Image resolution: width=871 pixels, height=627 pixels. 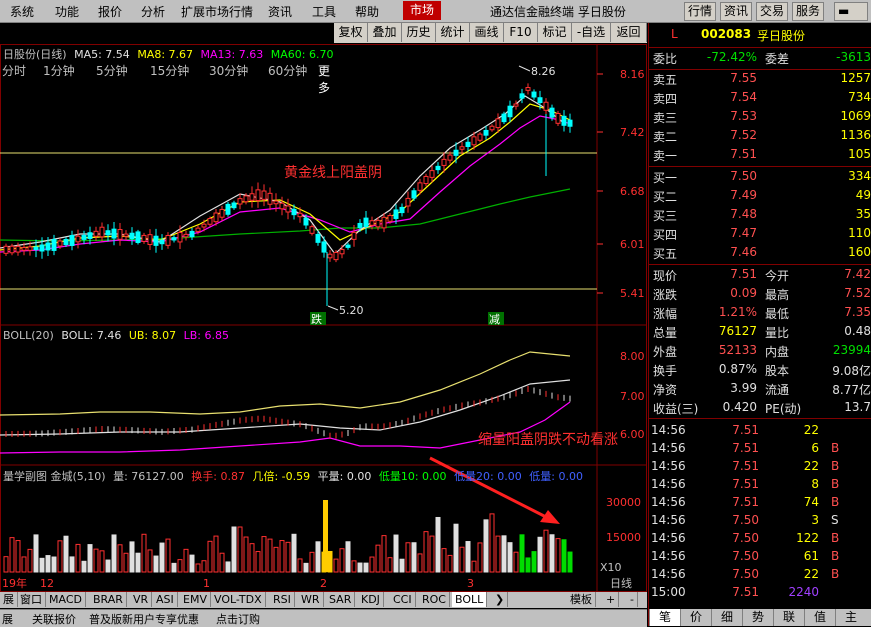 I want to click on tab-cci: CCI, so click(x=403, y=599).